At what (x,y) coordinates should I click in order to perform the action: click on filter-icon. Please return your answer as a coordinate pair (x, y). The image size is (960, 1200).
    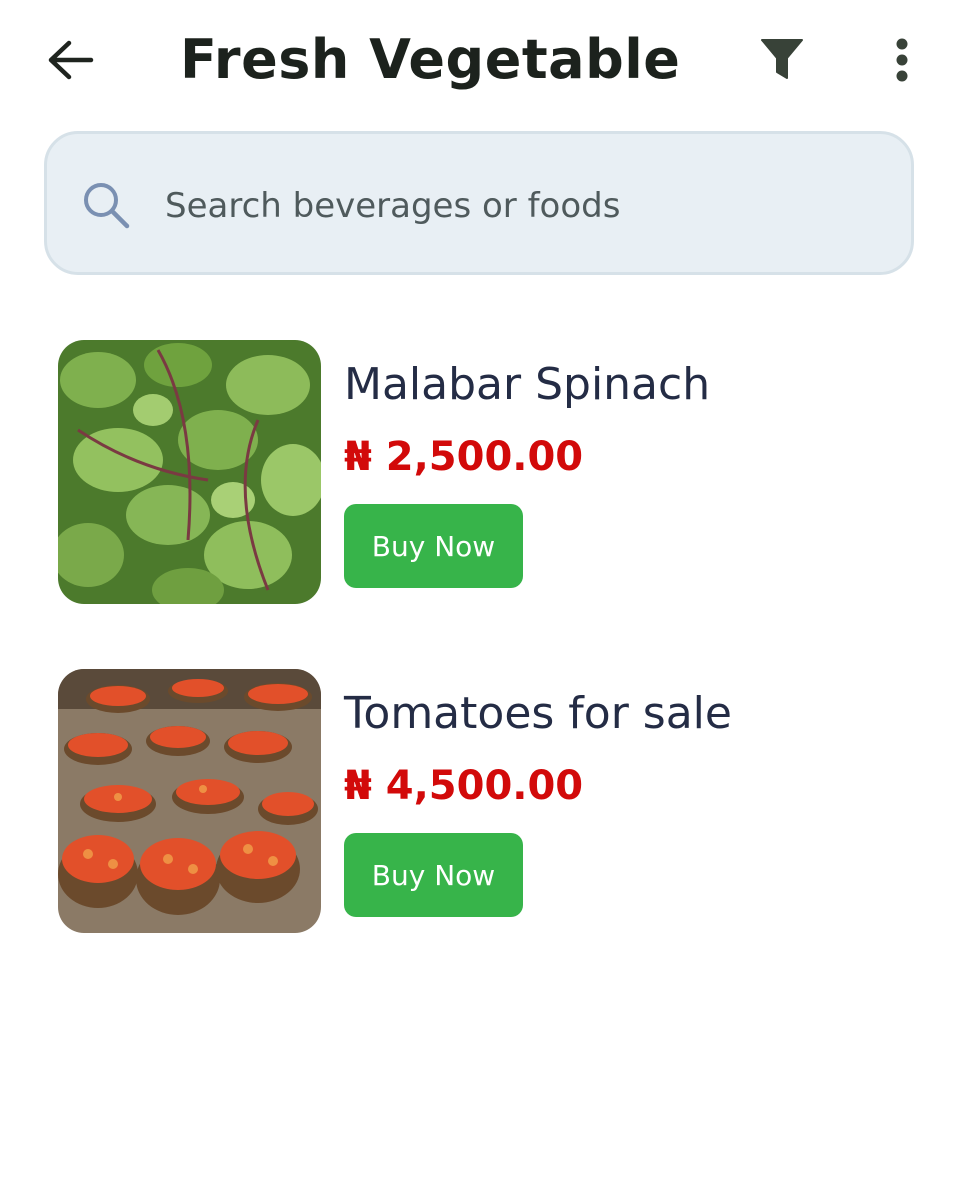
    Looking at the image, I should click on (782, 59).